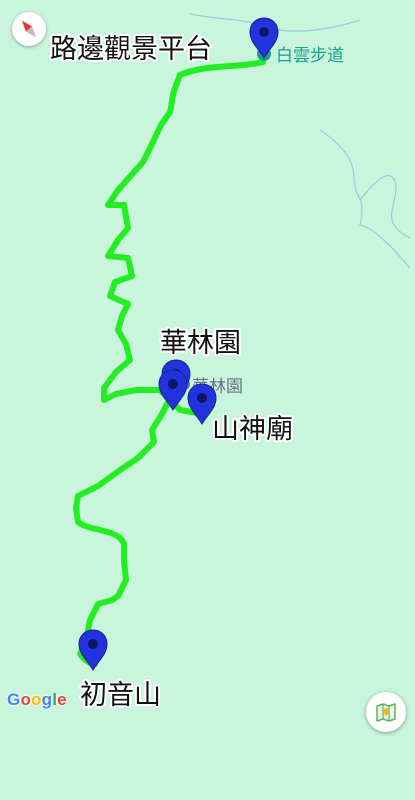 This screenshot has width=415, height=800. Describe the element at coordinates (47, 699) in the screenshot. I see `google-logo-letter: g` at that location.